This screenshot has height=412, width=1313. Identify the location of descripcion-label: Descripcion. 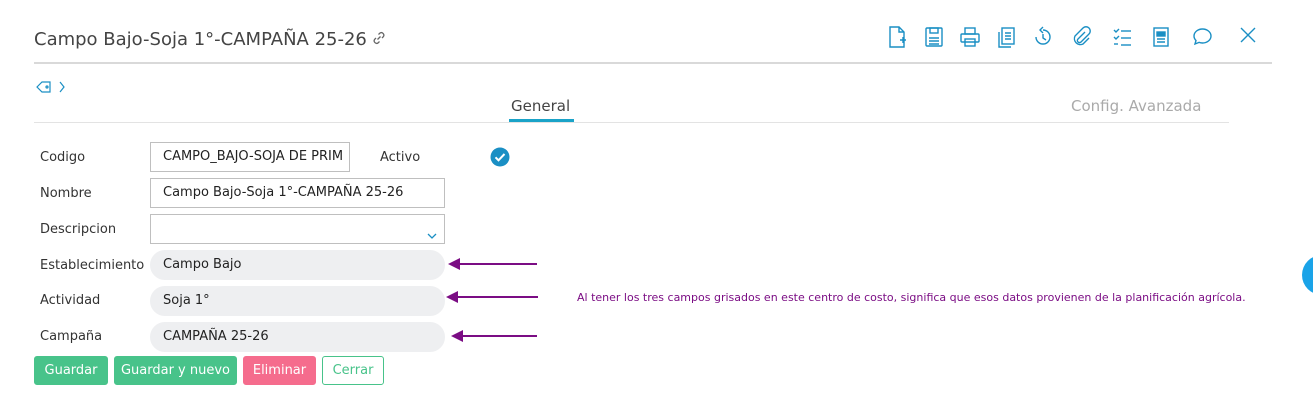
(78, 229).